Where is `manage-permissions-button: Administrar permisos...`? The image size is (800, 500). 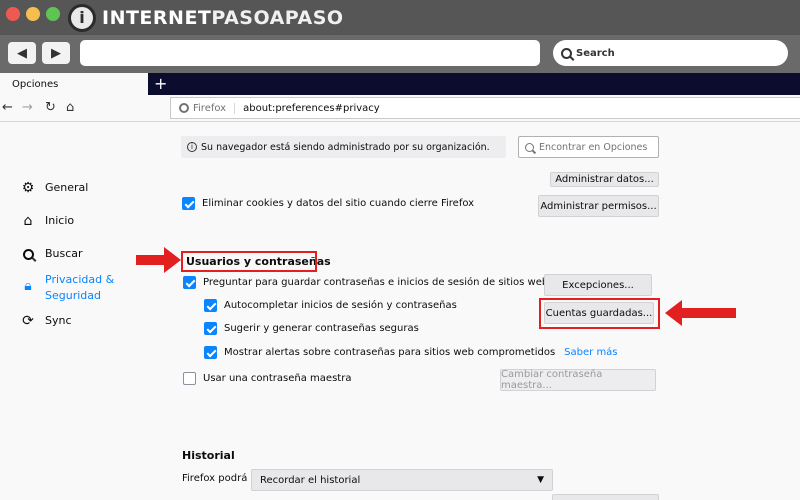
manage-permissions-button: Administrar permisos... is located at coordinates (598, 206).